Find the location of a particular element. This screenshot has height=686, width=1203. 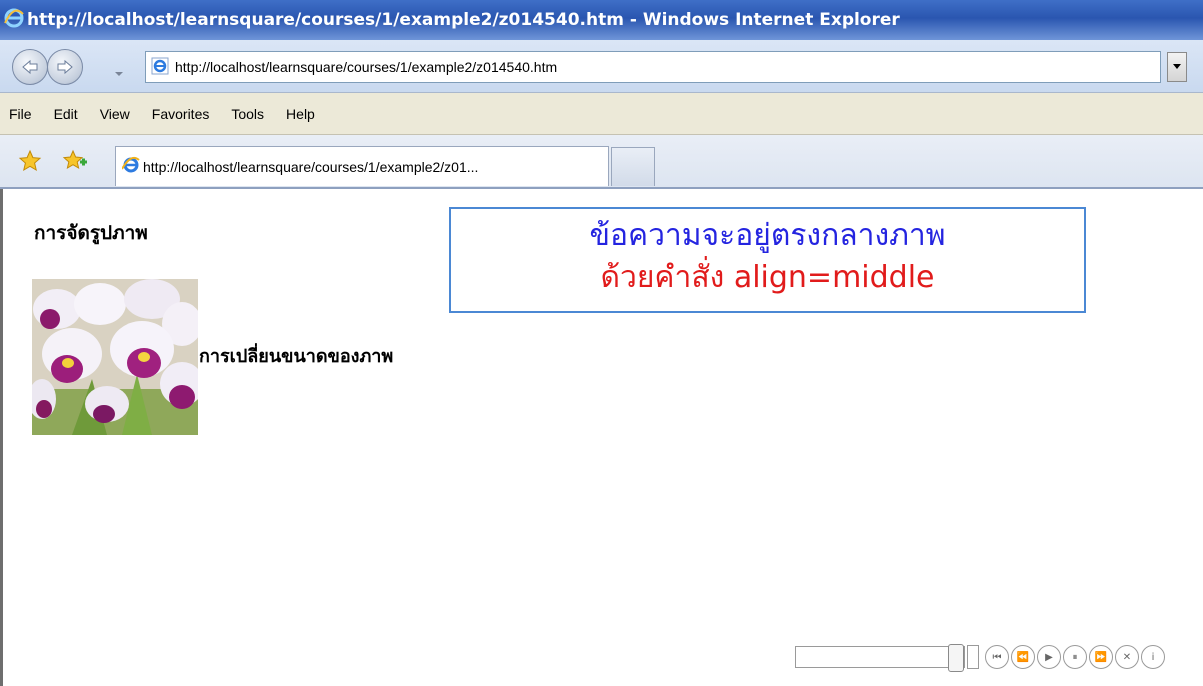

new-tab-button is located at coordinates (633, 166).